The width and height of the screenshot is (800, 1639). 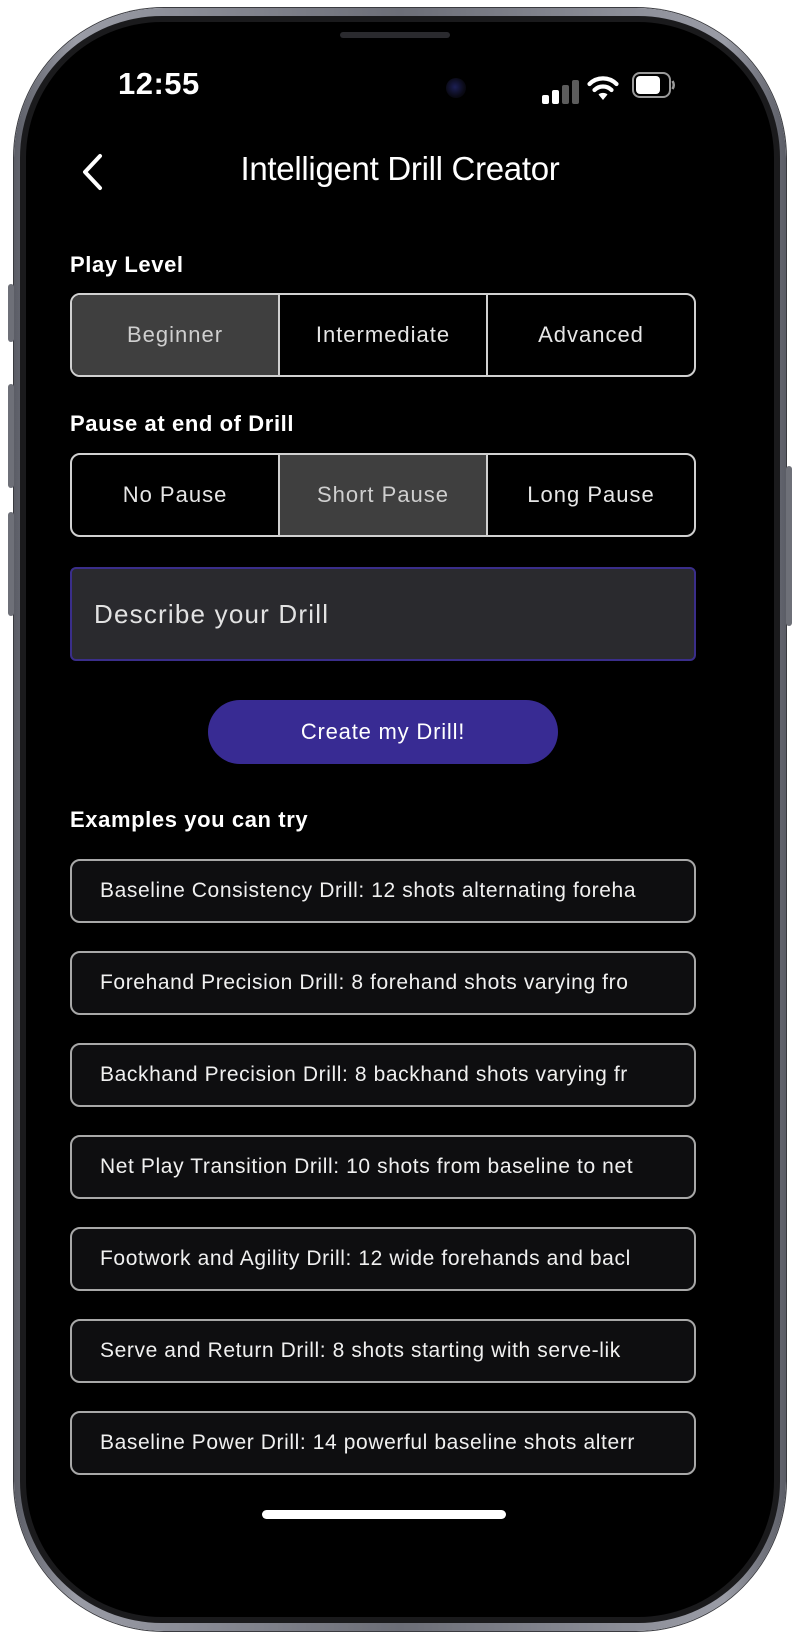 What do you see at coordinates (176, 495) in the screenshot?
I see `pause-option-no-pause: No Pause` at bounding box center [176, 495].